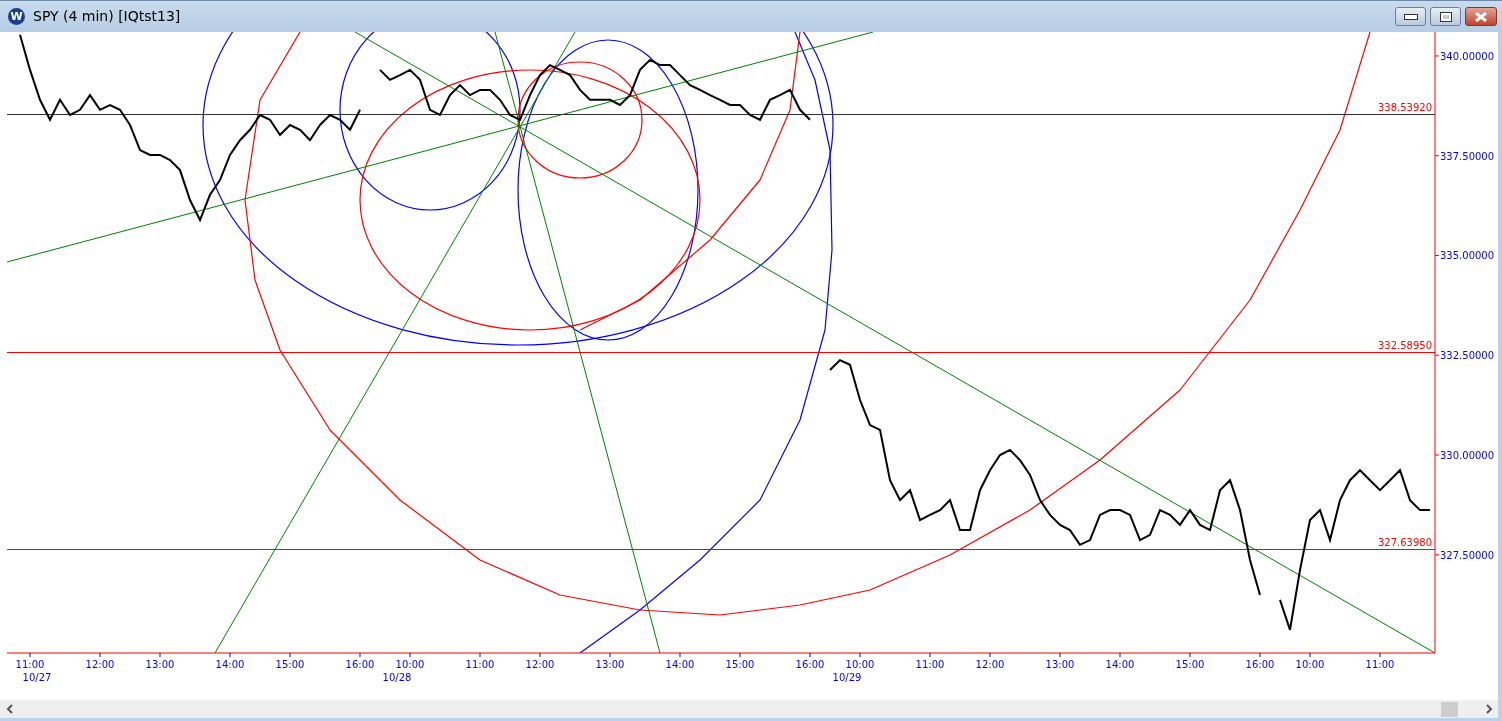  What do you see at coordinates (37, 677) in the screenshot?
I see `date-label: 10/27` at bounding box center [37, 677].